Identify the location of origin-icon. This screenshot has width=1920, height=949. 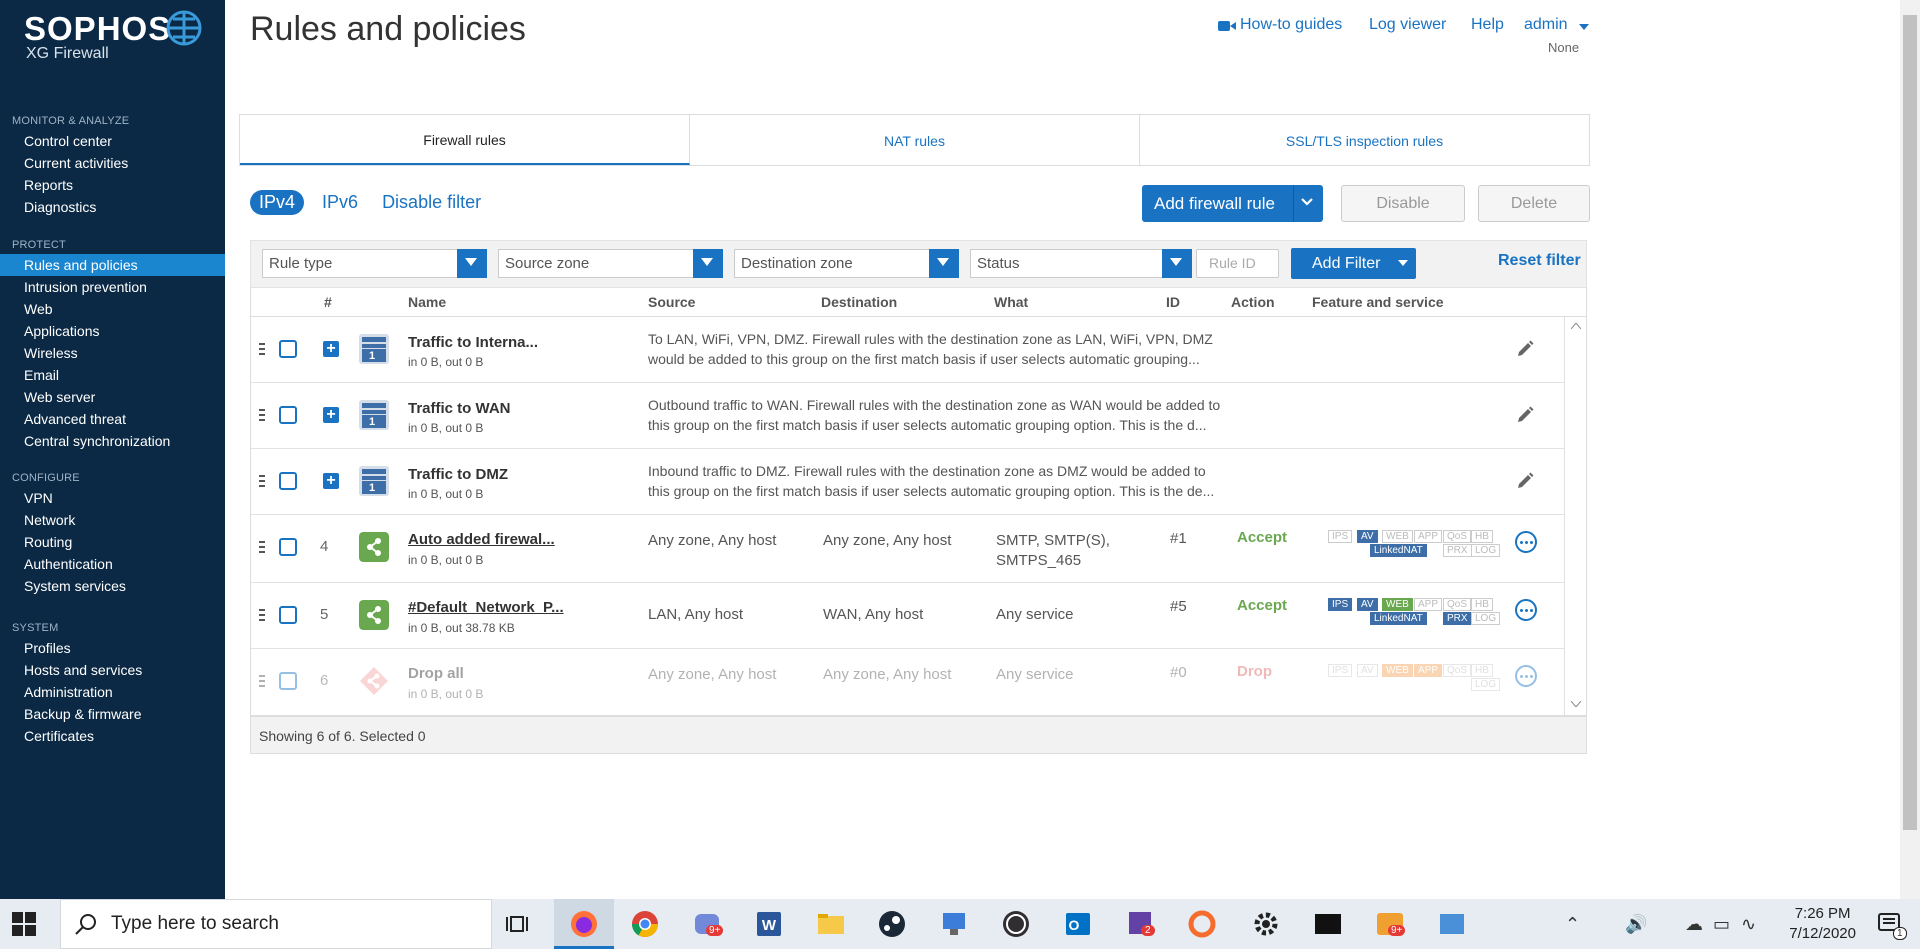
(1202, 924).